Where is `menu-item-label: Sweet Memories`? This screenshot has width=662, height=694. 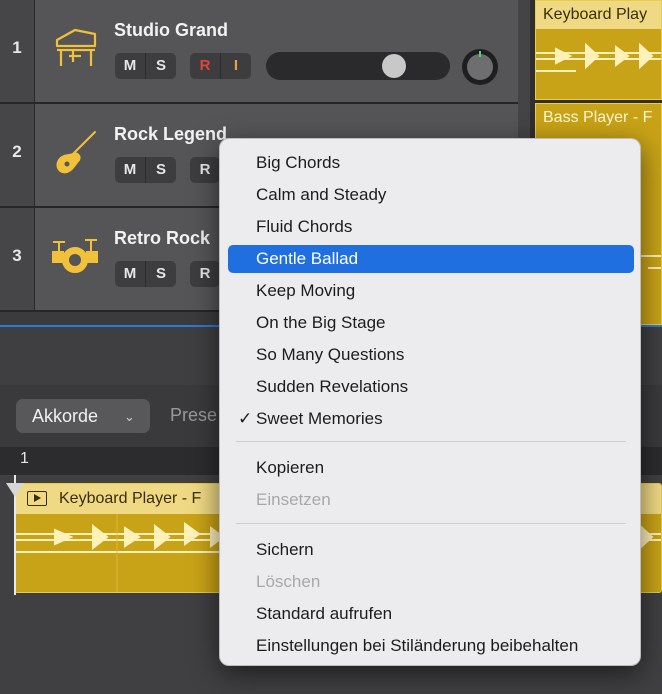
menu-item-label: Sweet Memories is located at coordinates (319, 418).